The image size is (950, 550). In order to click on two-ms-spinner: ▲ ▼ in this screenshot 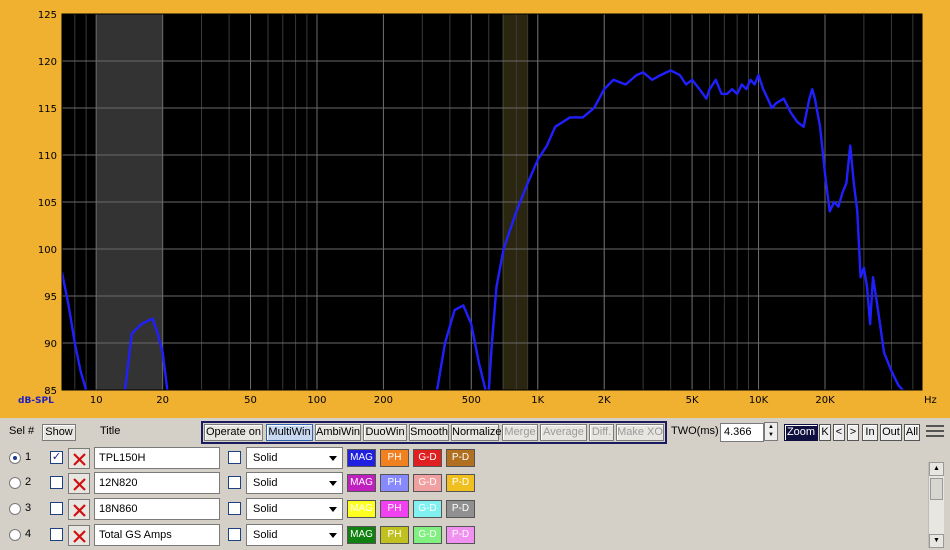, I will do `click(771, 431)`.